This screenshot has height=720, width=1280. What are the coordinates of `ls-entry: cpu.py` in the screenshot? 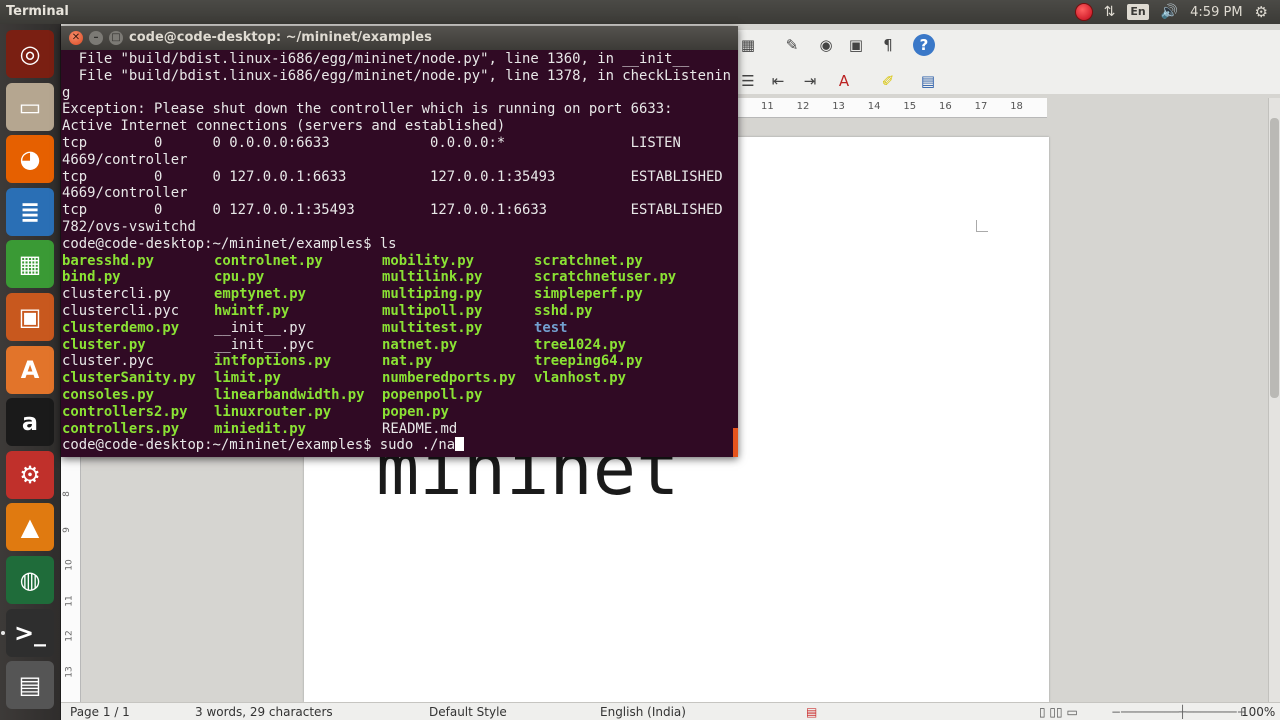 It's located at (239, 277).